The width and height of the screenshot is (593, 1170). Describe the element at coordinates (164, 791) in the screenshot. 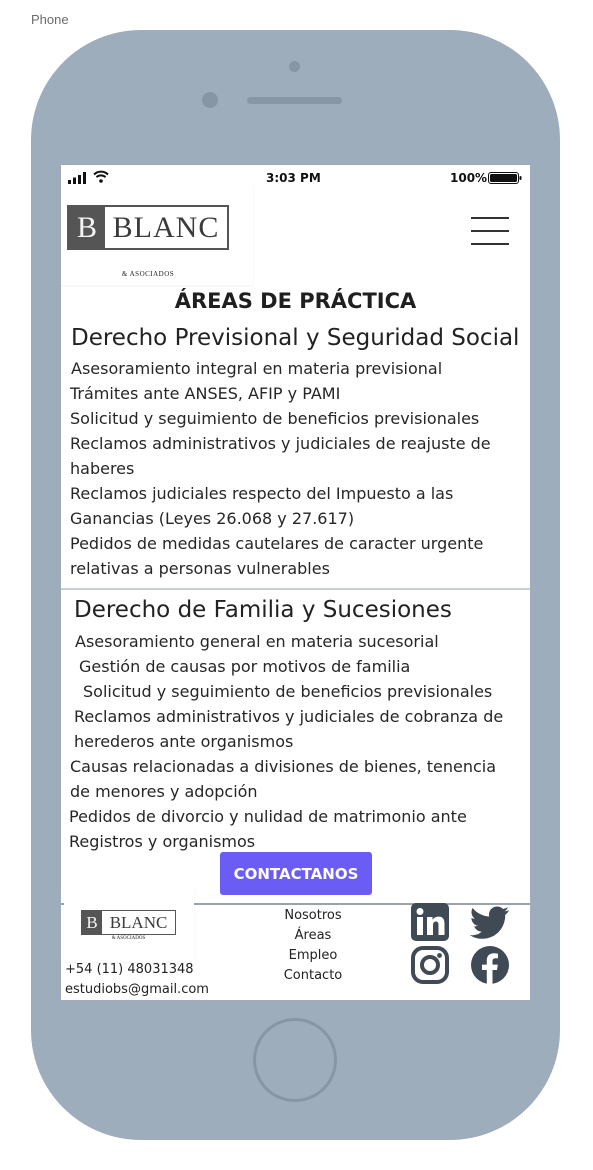

I see `list-item: de menores y adopción` at that location.